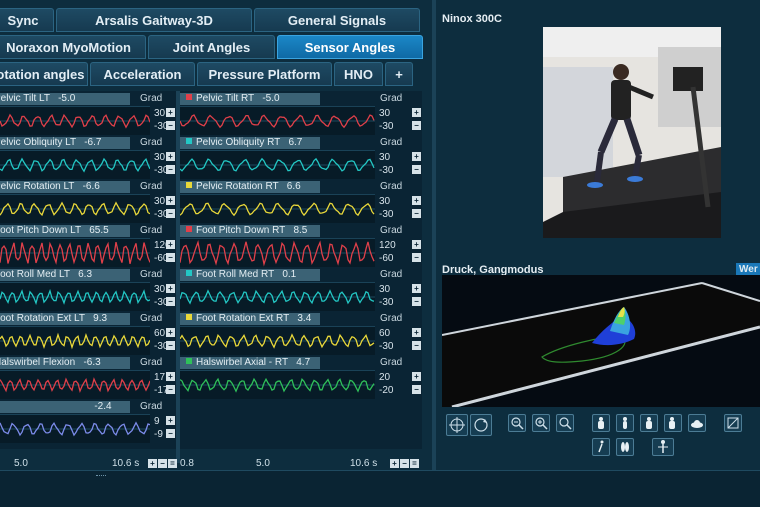 The height and width of the screenshot is (507, 760). I want to click on right-zoom-minus: −, so click(404, 463).